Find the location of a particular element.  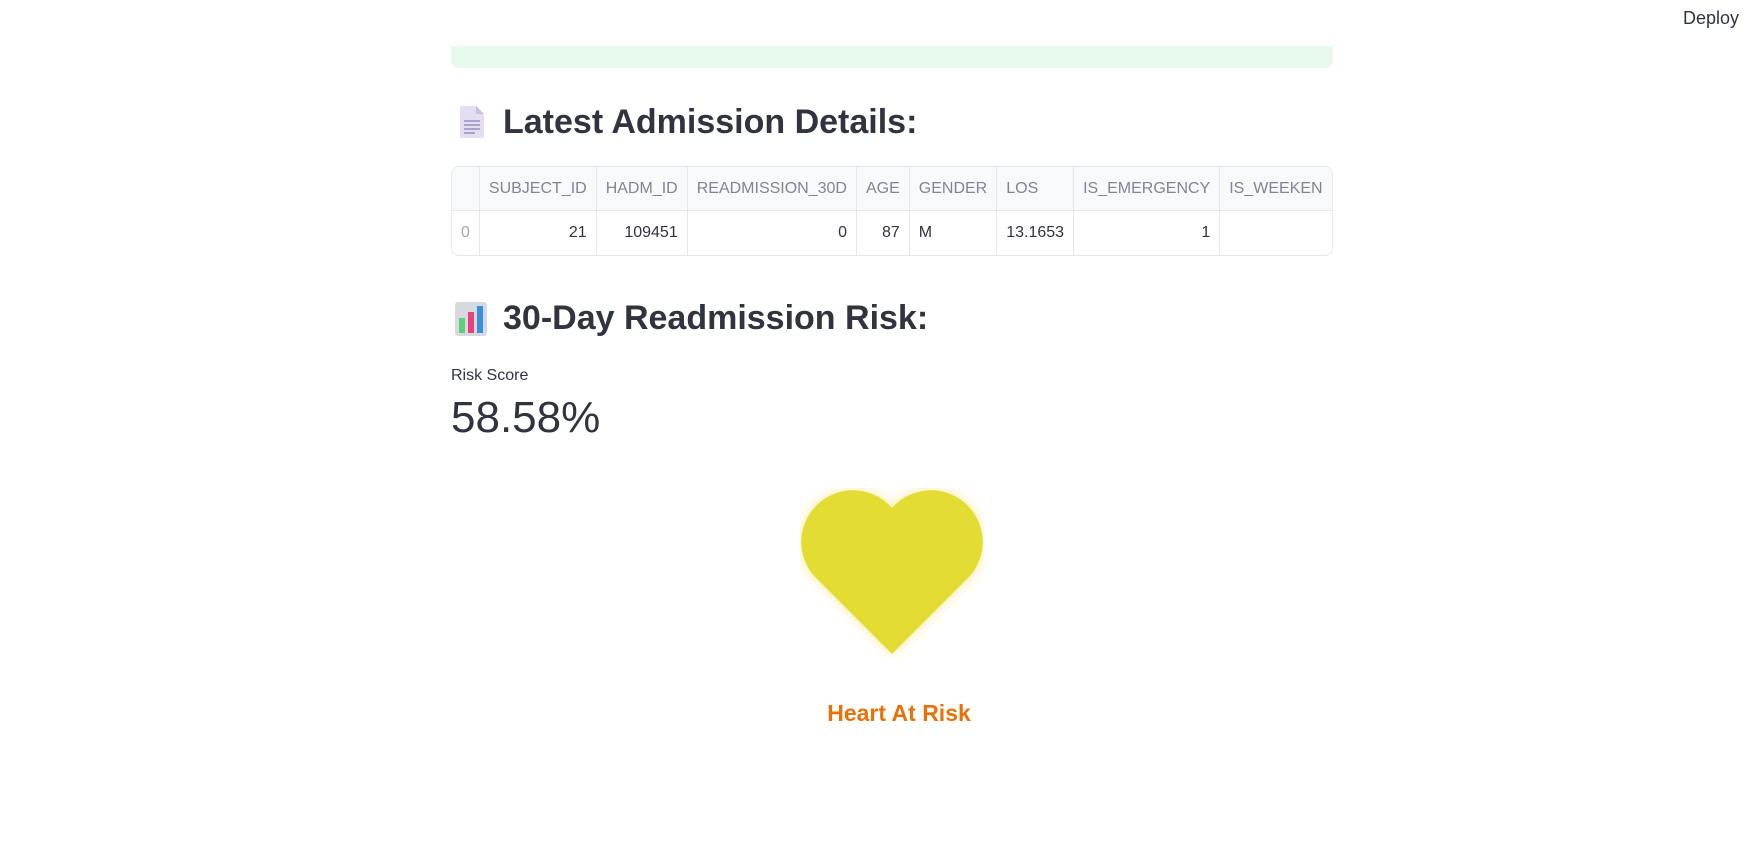

table-cell: 87 is located at coordinates (883, 232).